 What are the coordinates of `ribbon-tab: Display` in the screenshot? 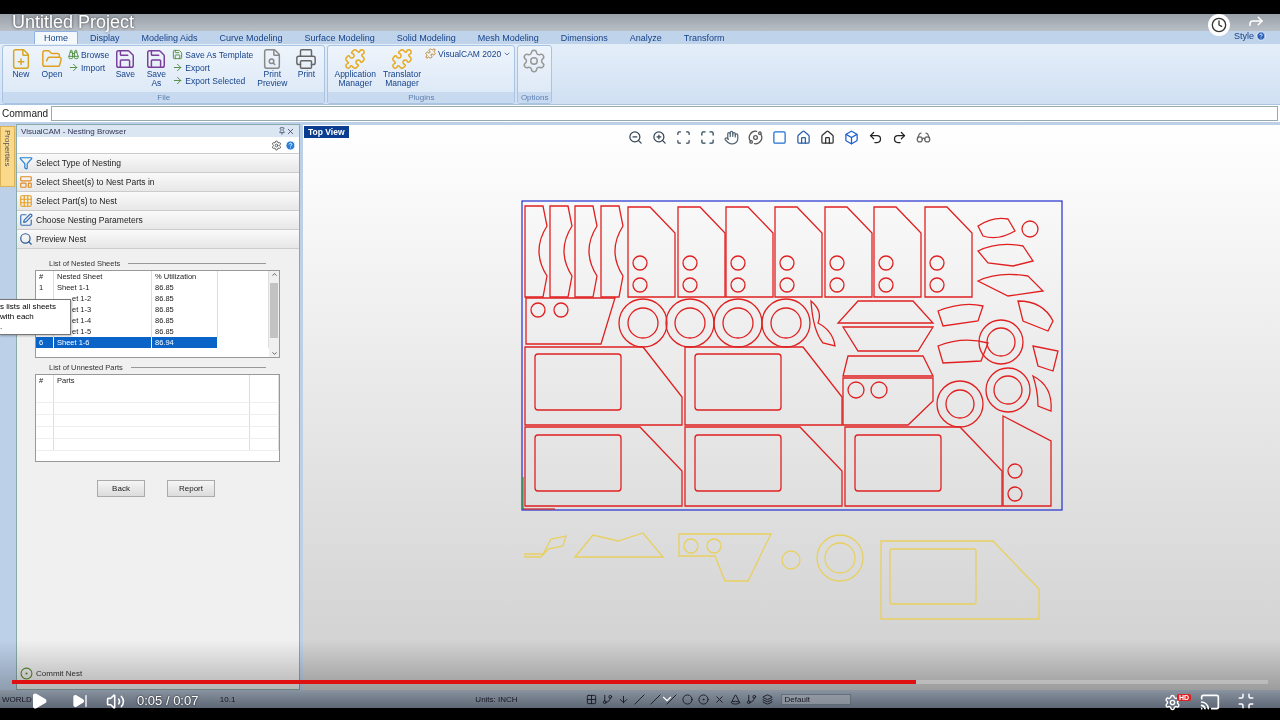 It's located at (105, 37).